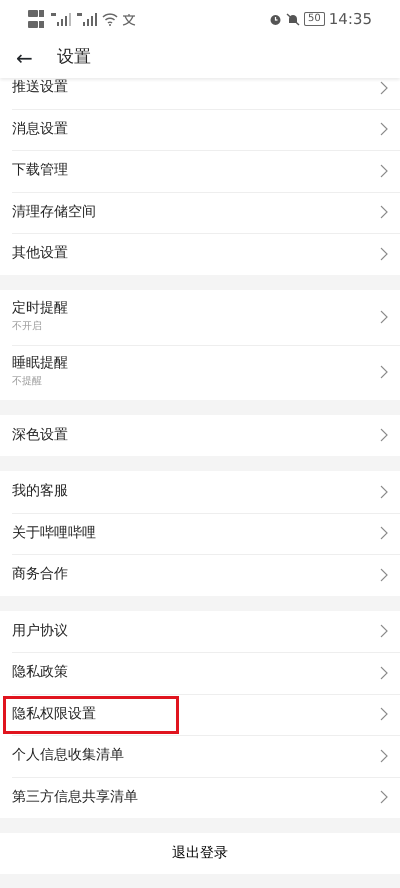 Image resolution: width=400 pixels, height=888 pixels. I want to click on settings-row: 我的客服, so click(200, 491).